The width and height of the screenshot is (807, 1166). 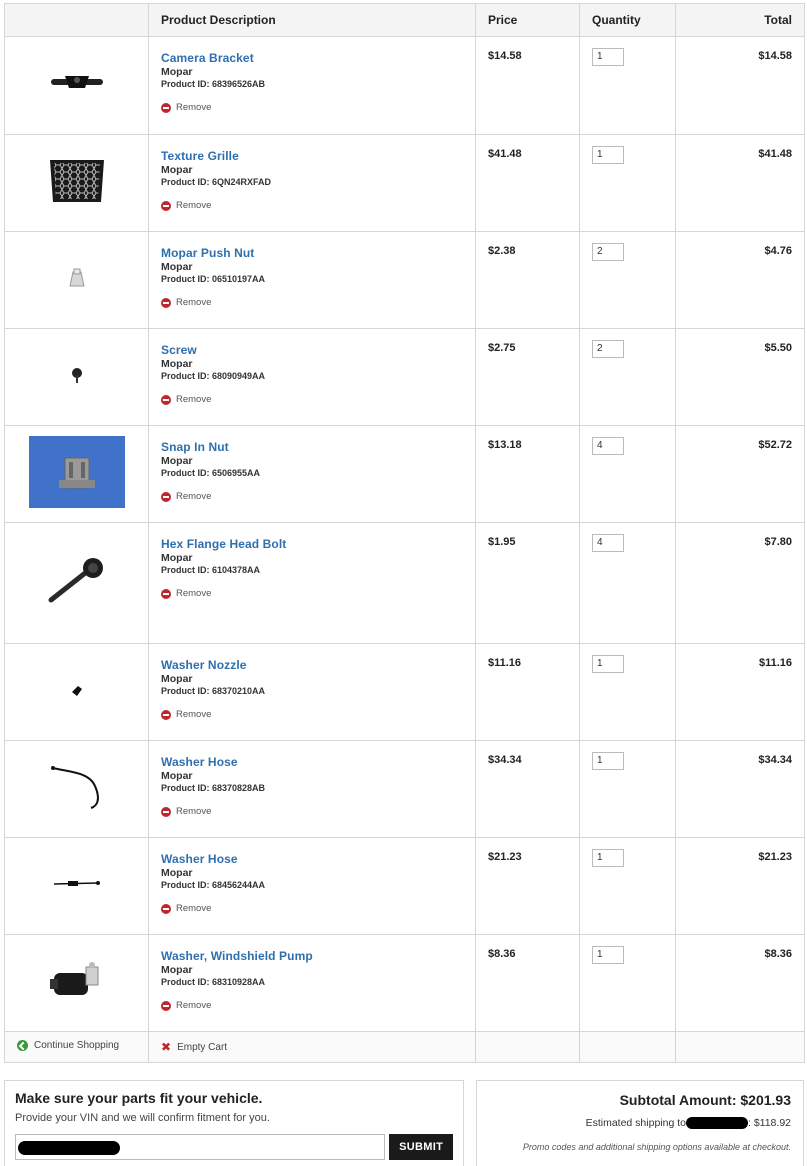 What do you see at coordinates (769, 1123) in the screenshot?
I see `shipping-amount: : $118.92` at bounding box center [769, 1123].